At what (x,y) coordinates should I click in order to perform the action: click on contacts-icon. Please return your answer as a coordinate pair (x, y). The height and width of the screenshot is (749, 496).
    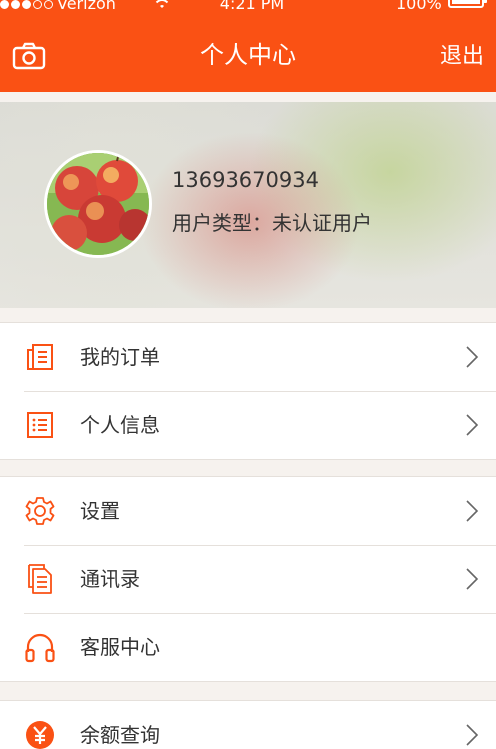
    Looking at the image, I should click on (40, 579).